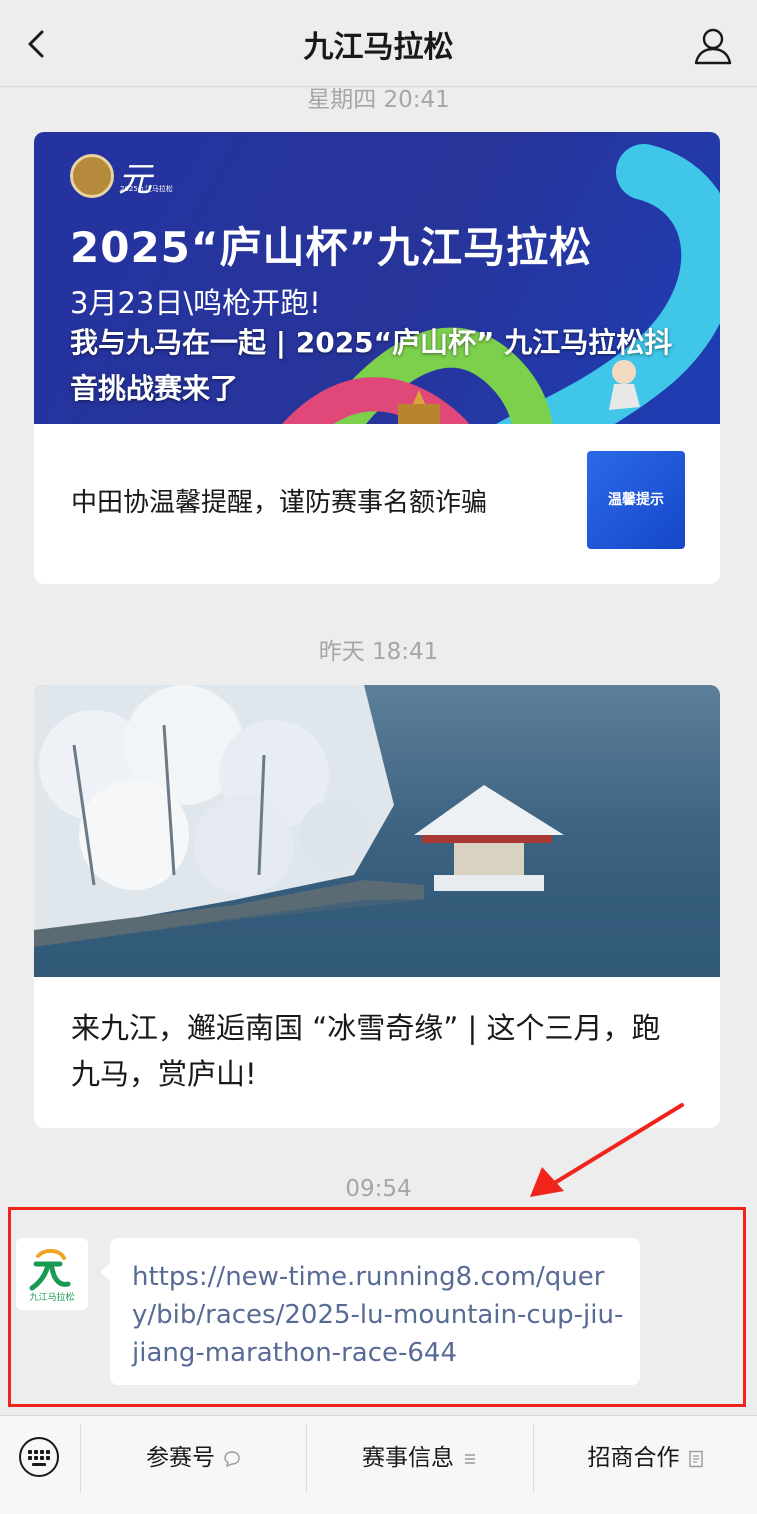 This screenshot has height=1514, width=757. I want to click on chat-bubble-icon, so click(232, 1458).